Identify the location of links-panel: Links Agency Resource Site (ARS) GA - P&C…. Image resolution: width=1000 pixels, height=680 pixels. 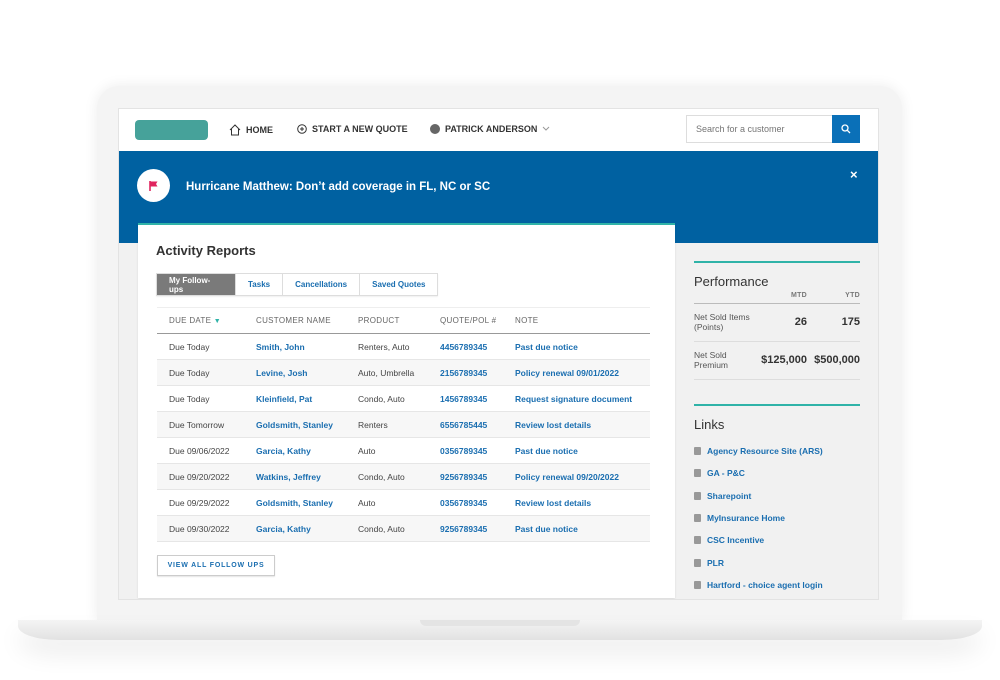
(777, 500).